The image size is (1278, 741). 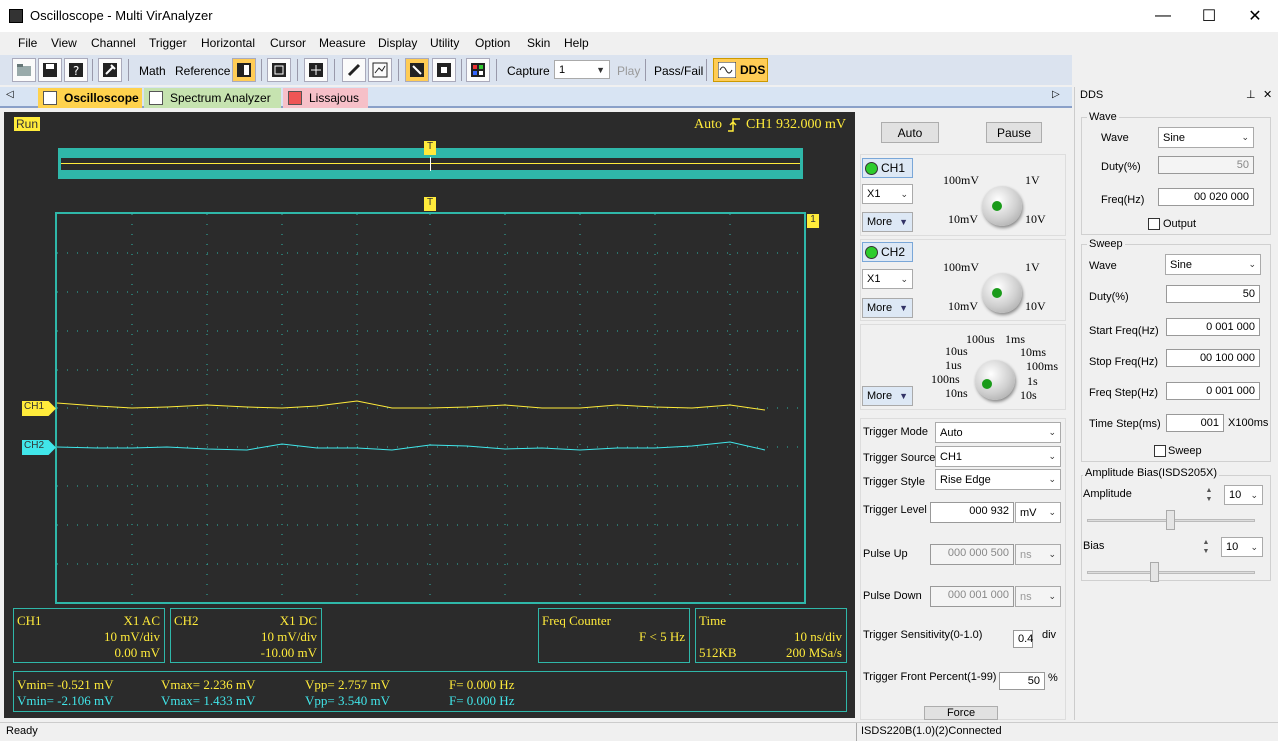 I want to click on menu-skin: Skin, so click(x=538, y=43).